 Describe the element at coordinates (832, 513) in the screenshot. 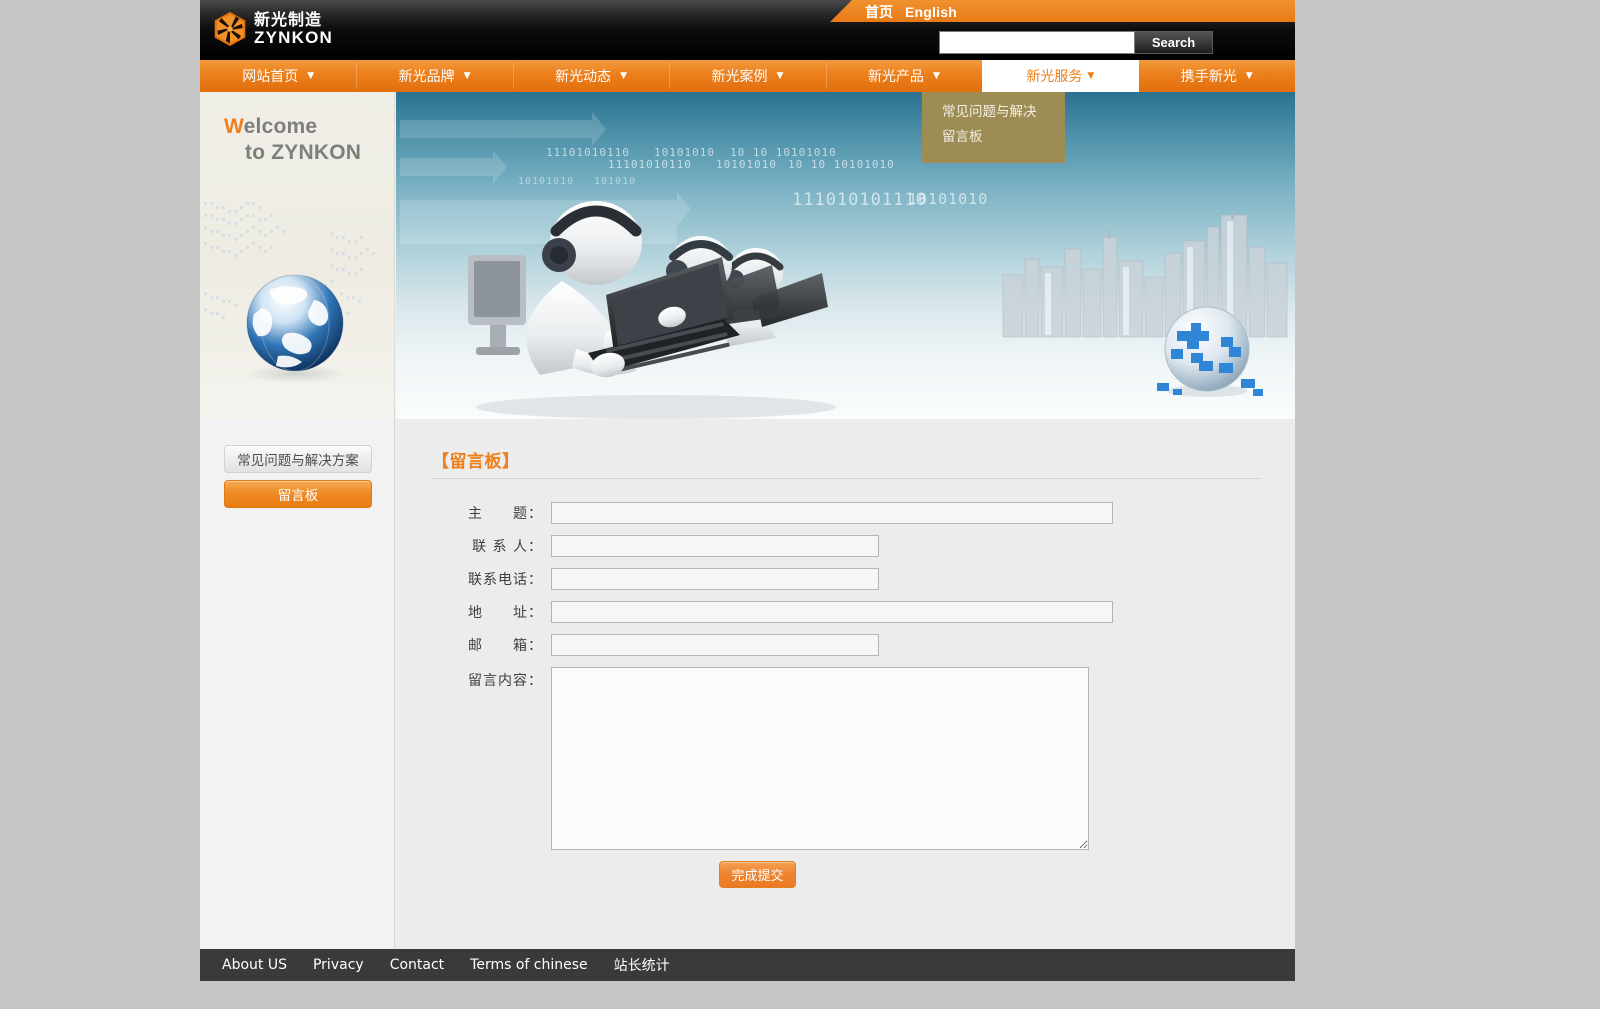

I see `subject-input` at that location.